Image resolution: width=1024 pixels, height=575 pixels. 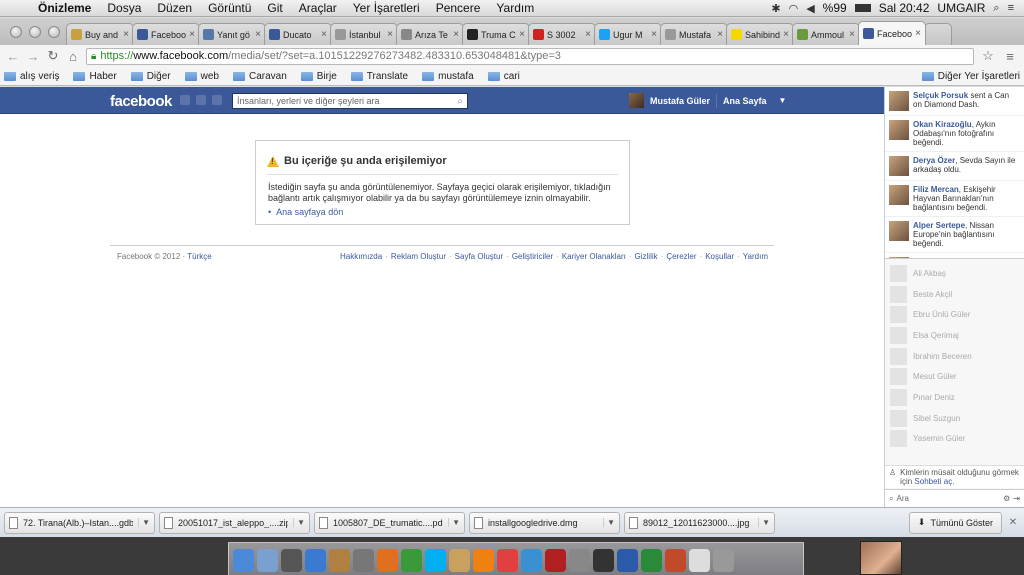 What do you see at coordinates (955, 522) in the screenshot?
I see `show-all-downloads-button: ⬇ Tümünü Göster` at bounding box center [955, 522].